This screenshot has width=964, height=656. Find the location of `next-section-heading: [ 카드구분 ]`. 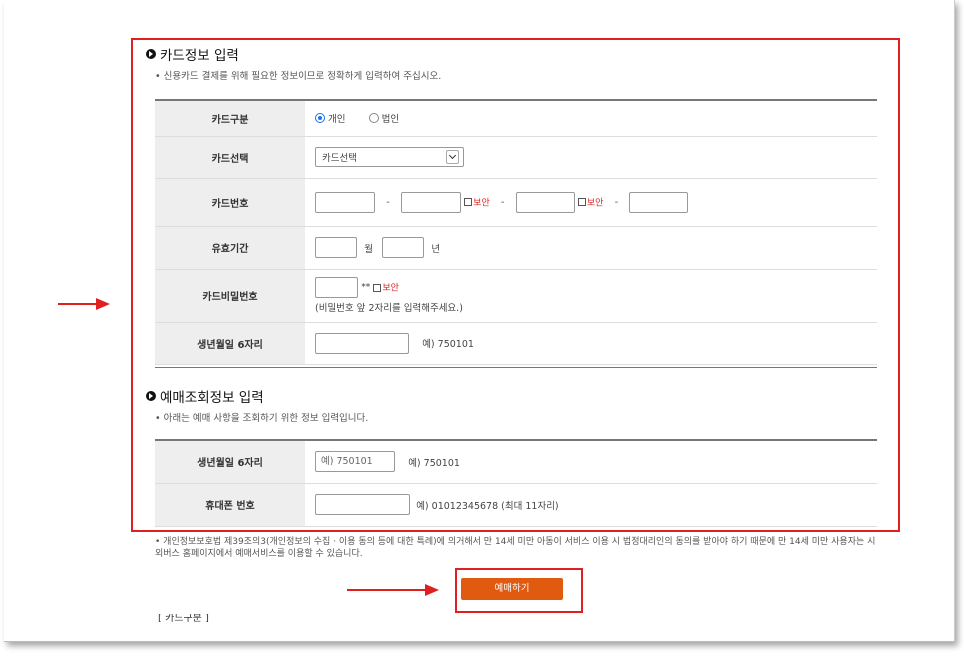

next-section-heading: [ 카드구분 ] is located at coordinates (183, 618).